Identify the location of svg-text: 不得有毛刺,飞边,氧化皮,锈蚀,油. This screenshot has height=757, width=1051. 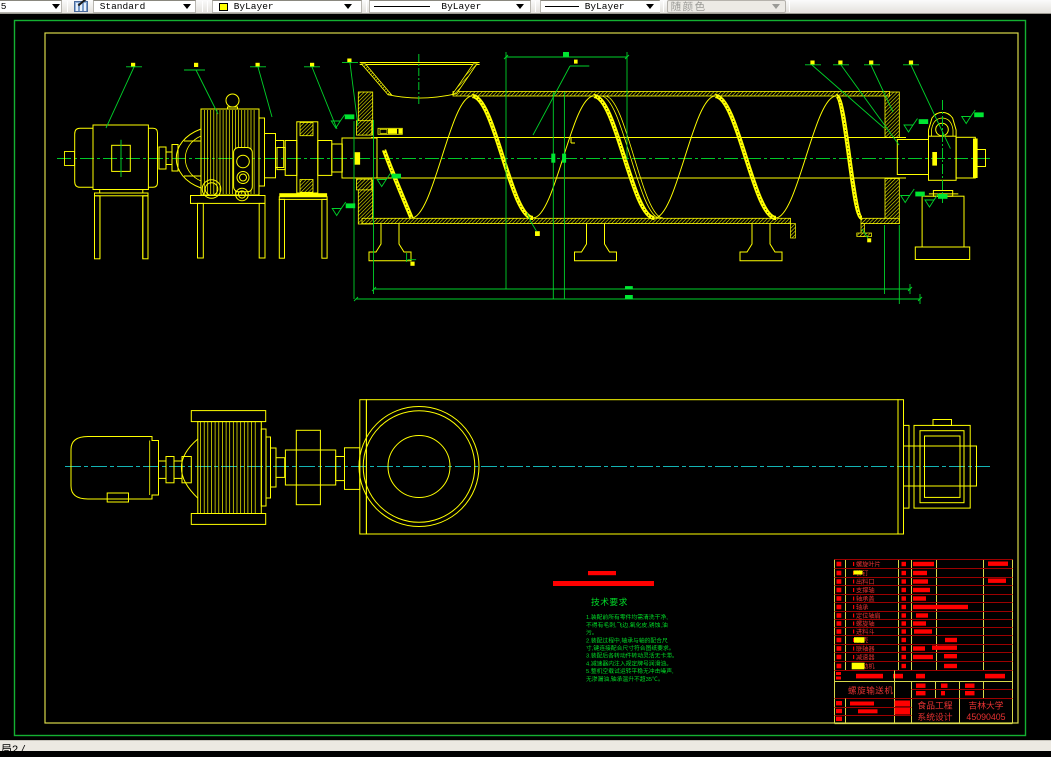
(627, 625).